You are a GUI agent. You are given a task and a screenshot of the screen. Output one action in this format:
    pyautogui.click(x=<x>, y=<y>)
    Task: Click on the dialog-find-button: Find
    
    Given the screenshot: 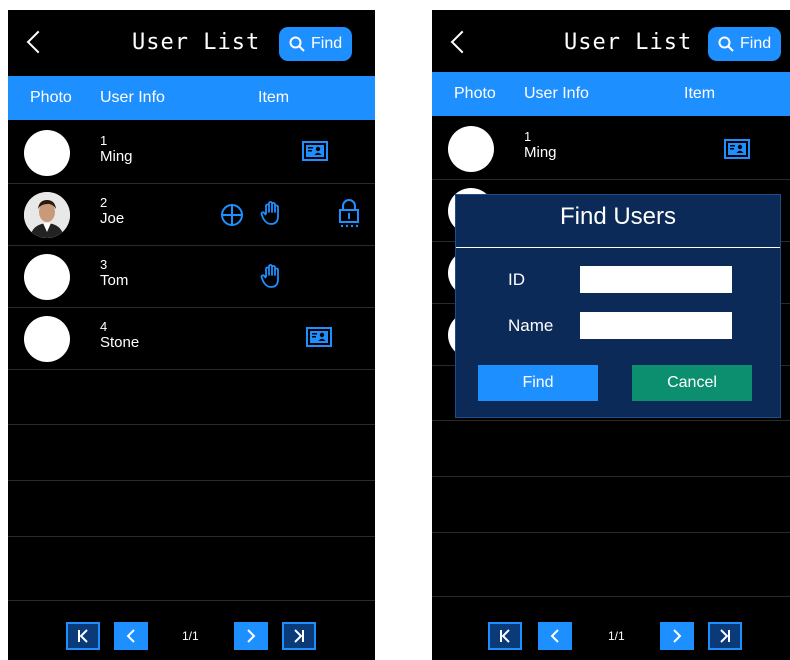 What is the action you would take?
    pyautogui.click(x=538, y=383)
    